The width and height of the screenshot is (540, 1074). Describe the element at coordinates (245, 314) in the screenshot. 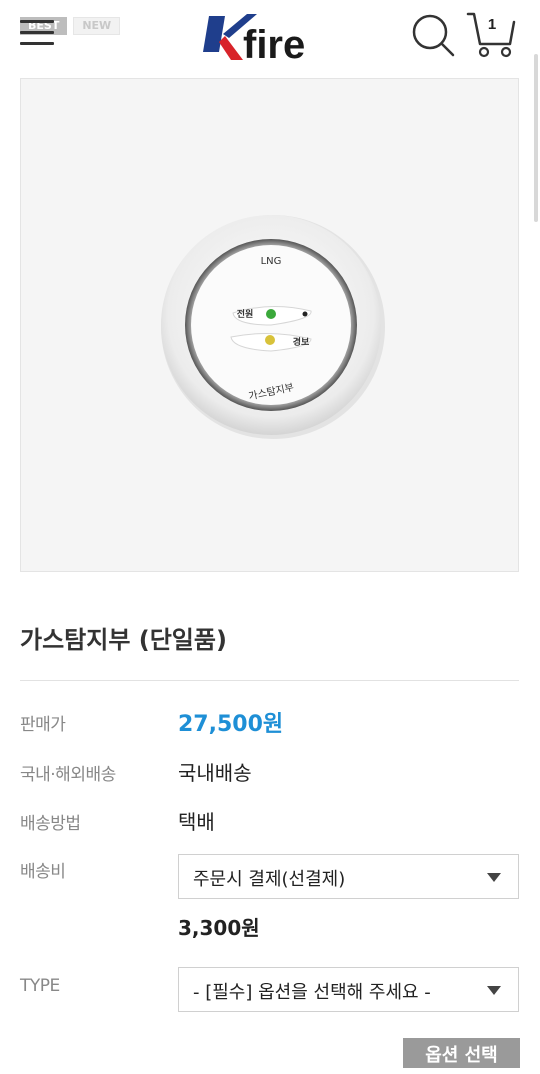

I see `device-label-power: 전원` at that location.